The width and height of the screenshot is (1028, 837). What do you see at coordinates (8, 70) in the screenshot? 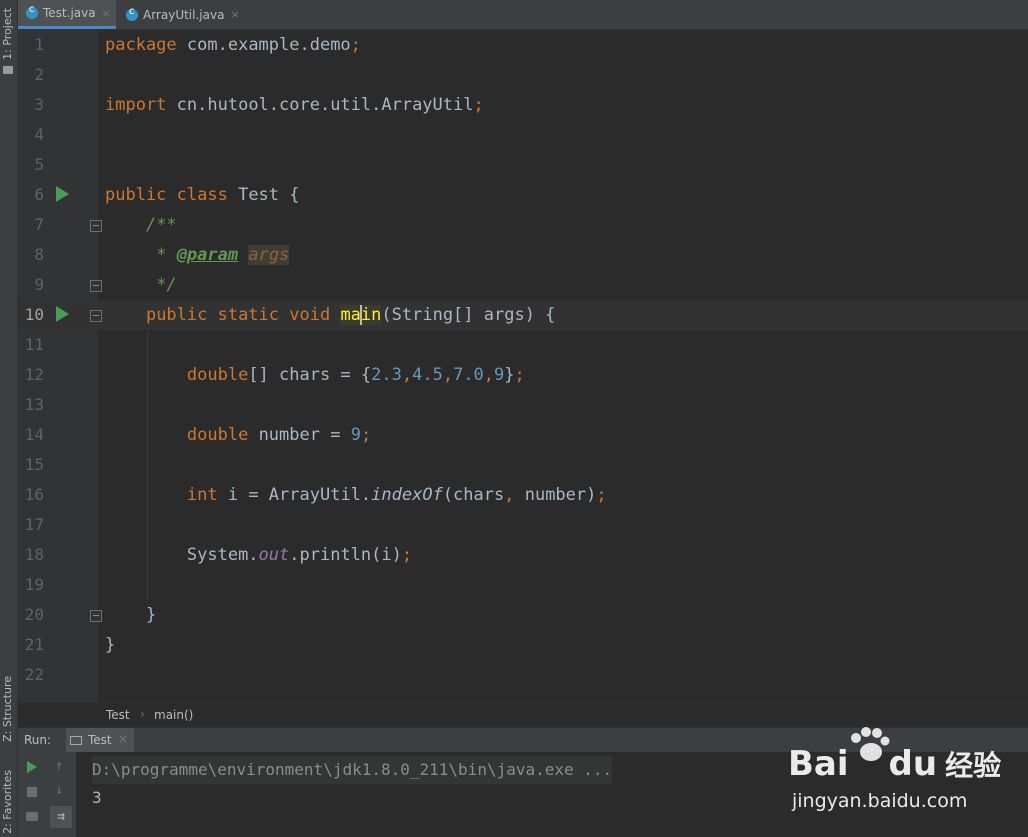
I see `folder-icon` at bounding box center [8, 70].